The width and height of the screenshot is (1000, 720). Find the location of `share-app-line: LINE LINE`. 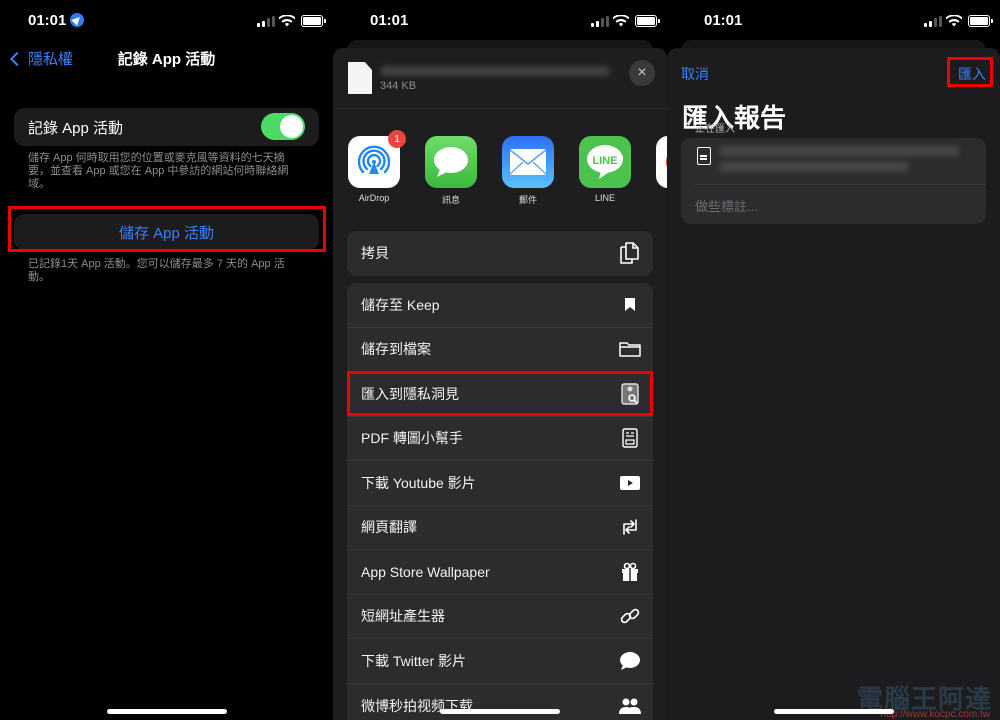

share-app-line: LINE LINE is located at coordinates (605, 169).